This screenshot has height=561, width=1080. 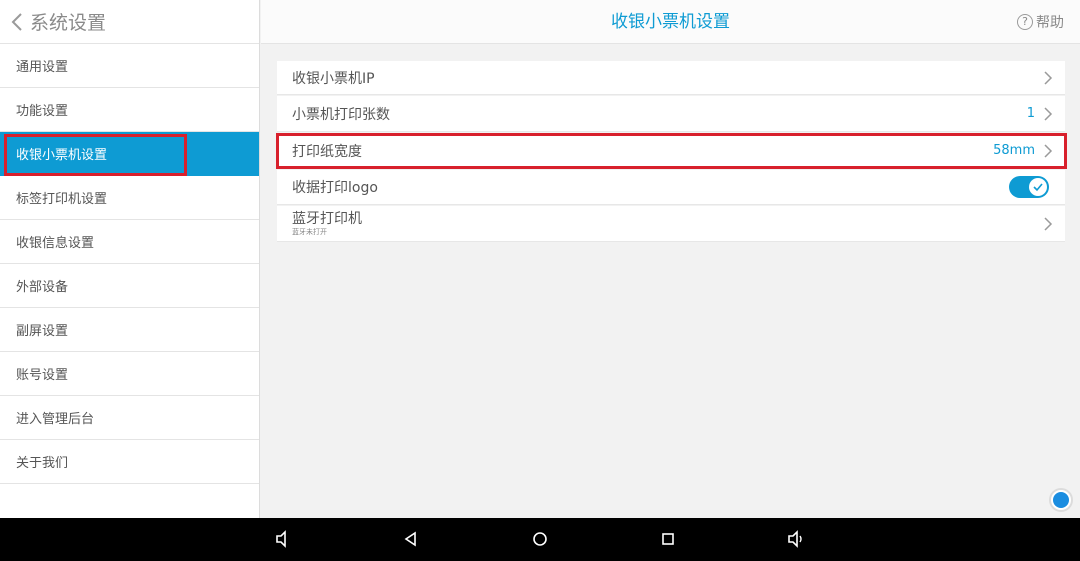 What do you see at coordinates (42, 331) in the screenshot?
I see `sidebar-item-label: 副屏设置` at bounding box center [42, 331].